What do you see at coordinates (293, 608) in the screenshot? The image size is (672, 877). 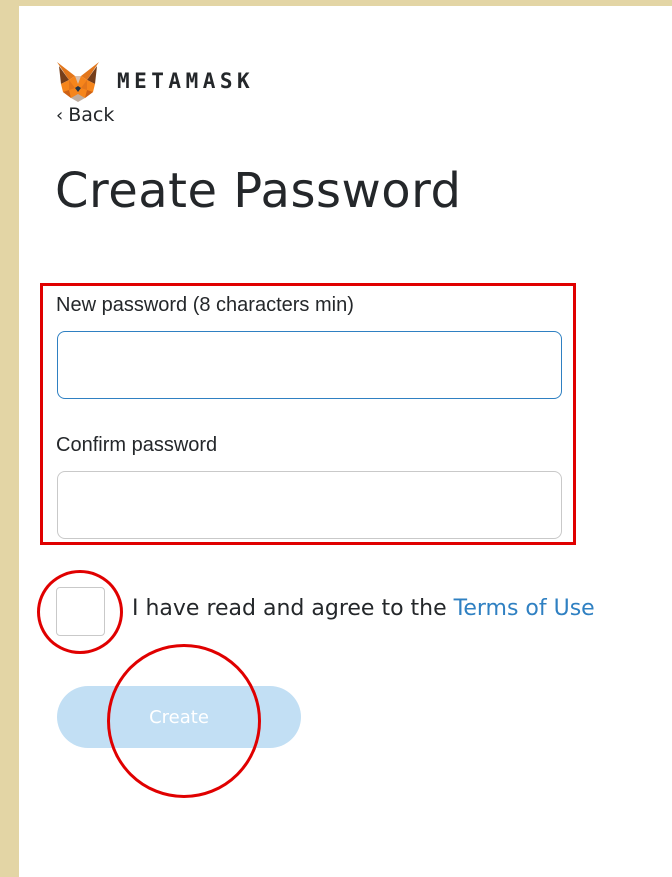 I see `terms-text: I have read and agree to the` at bounding box center [293, 608].